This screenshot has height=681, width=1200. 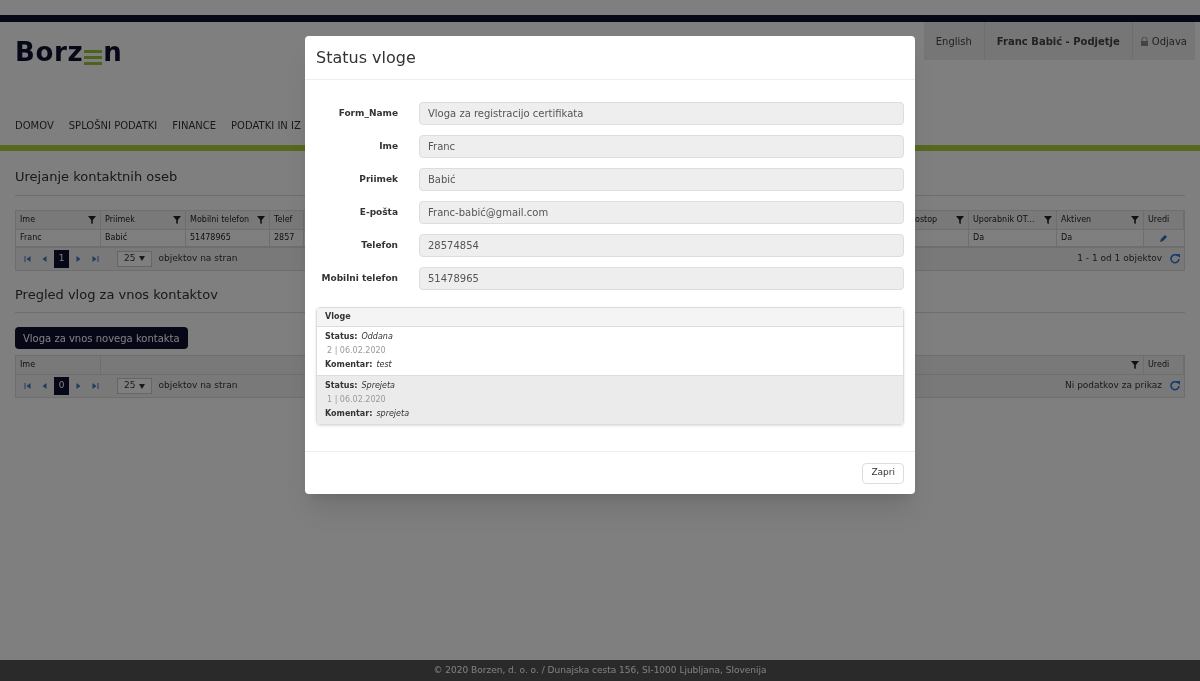 I want to click on nav-link: FINANCE, so click(x=194, y=125).